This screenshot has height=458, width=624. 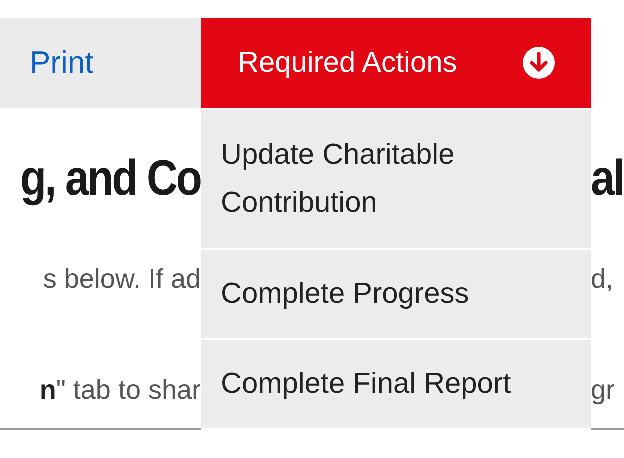 I want to click on arrow-down-circle-icon, so click(x=539, y=63).